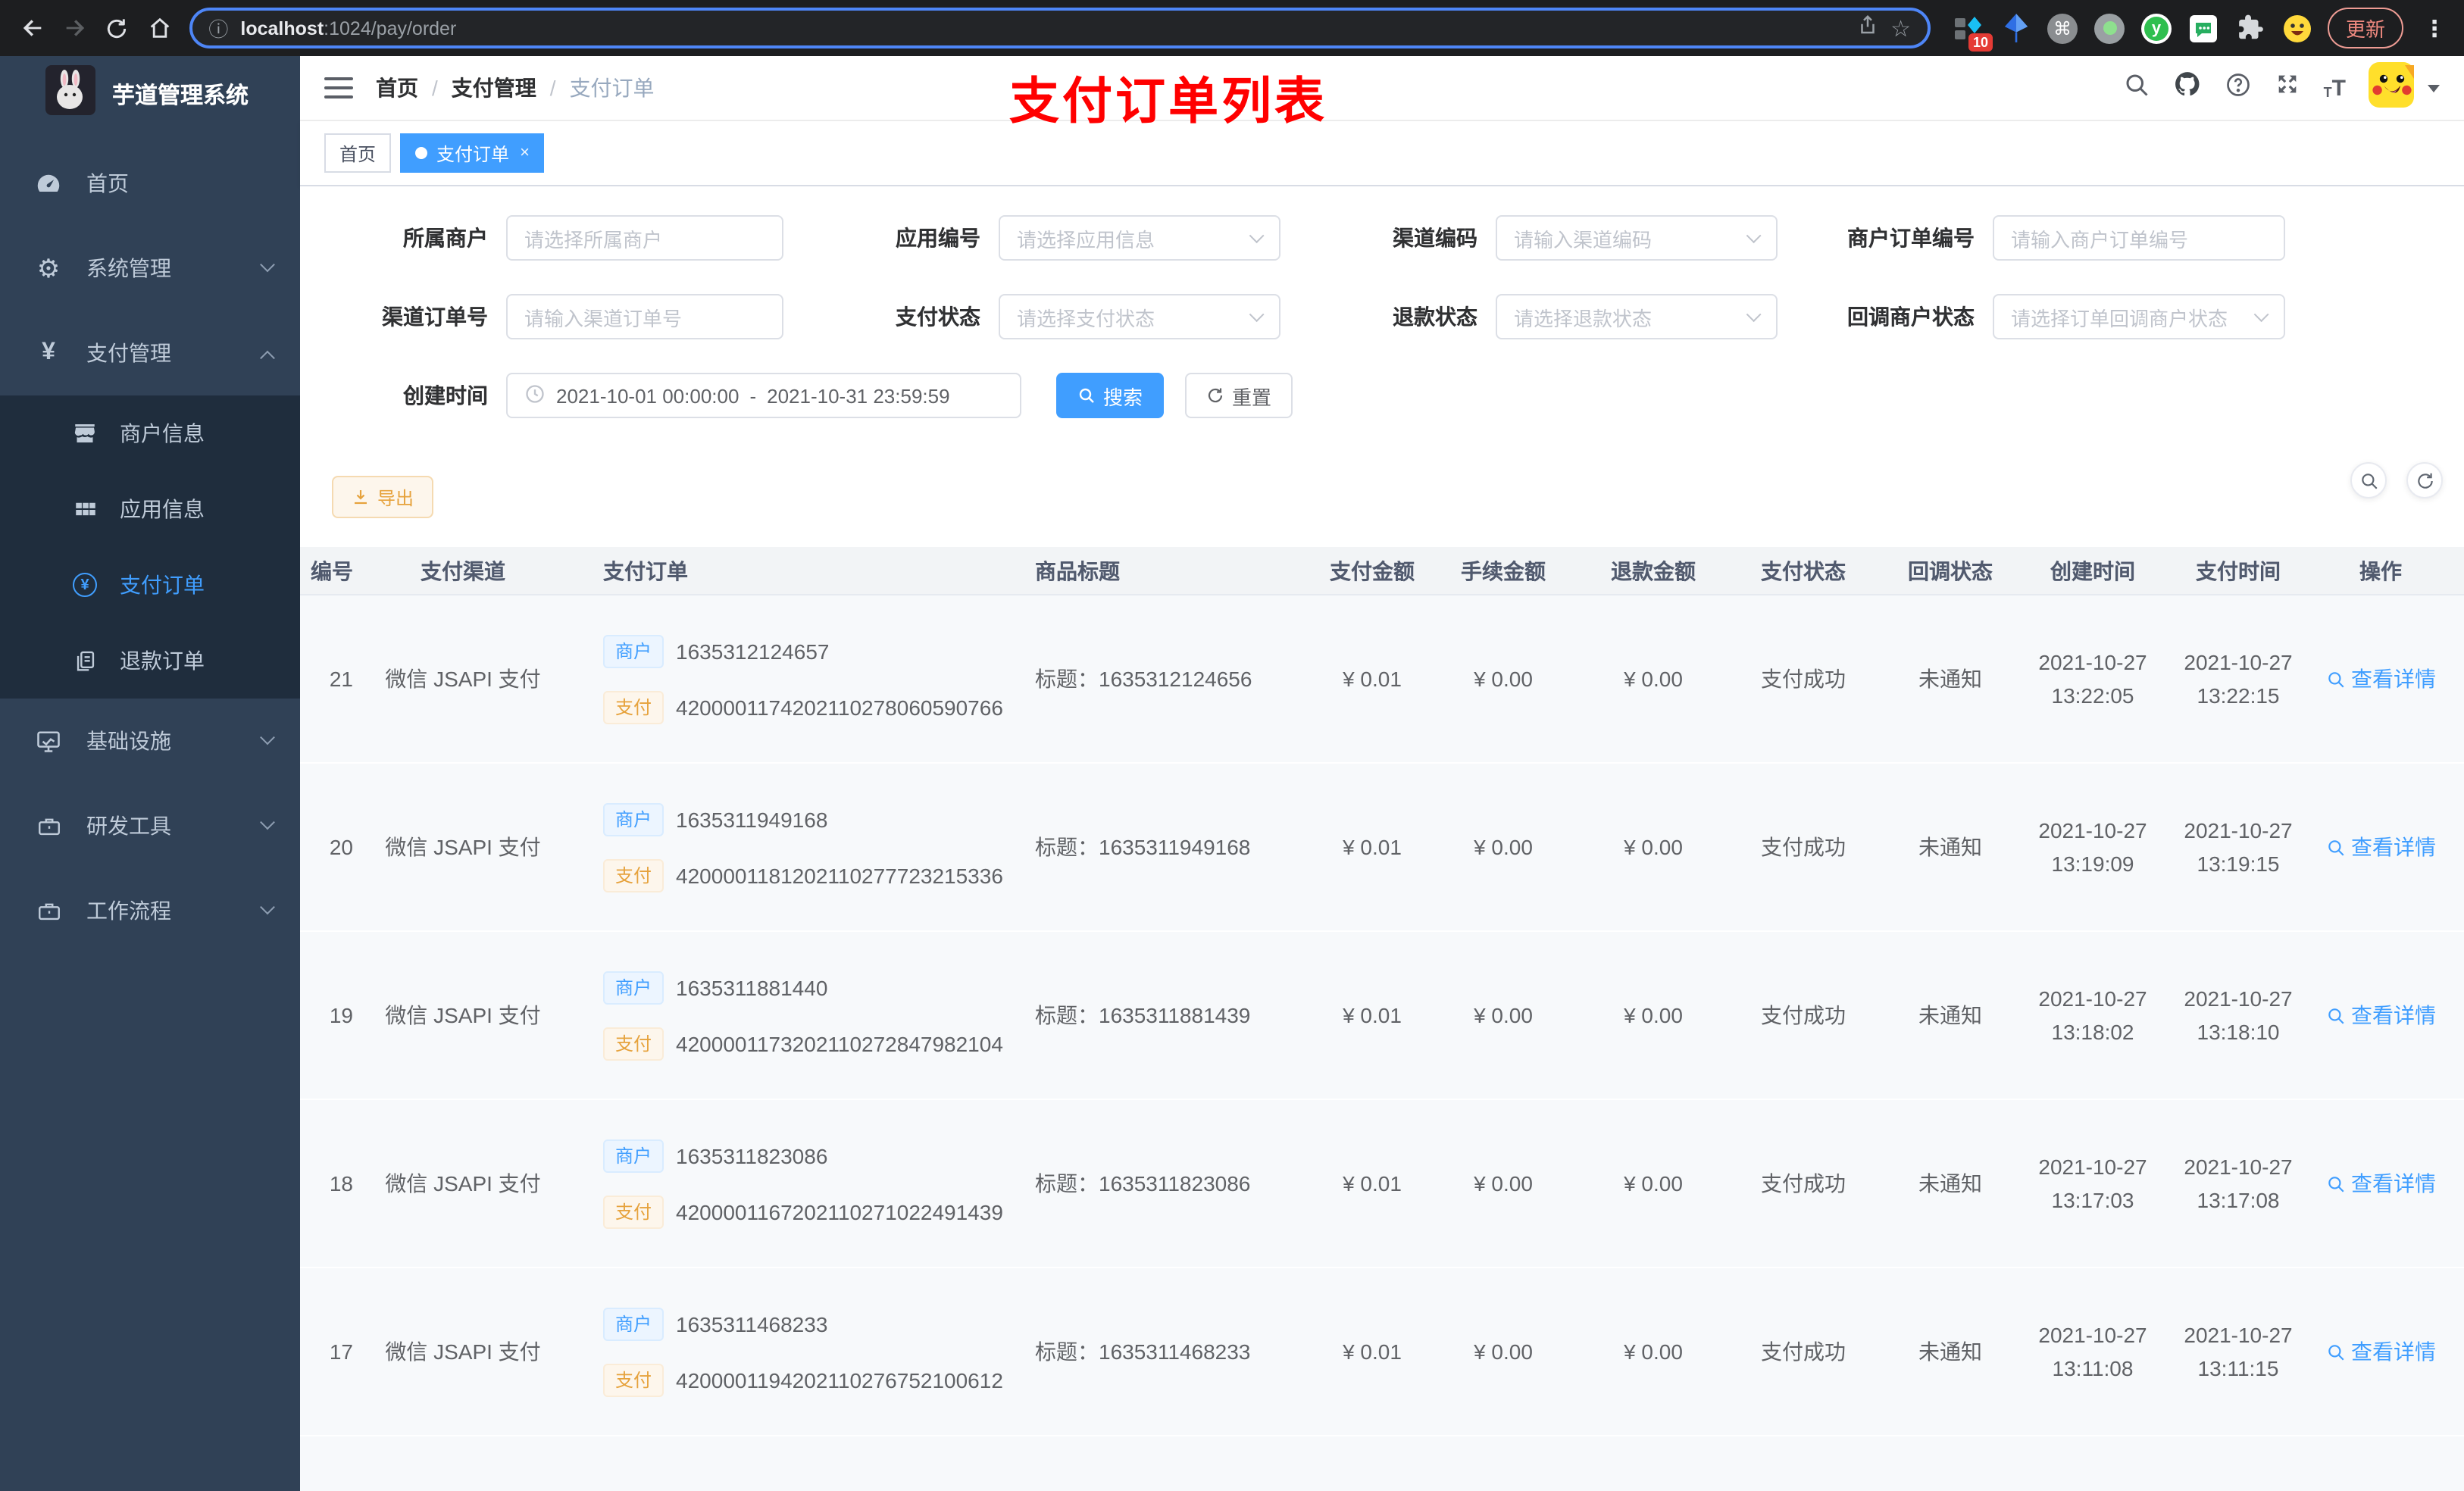 Image resolution: width=2464 pixels, height=1491 pixels. Describe the element at coordinates (752, 1155) in the screenshot. I see `merchant-order-no: 1635311823086` at that location.